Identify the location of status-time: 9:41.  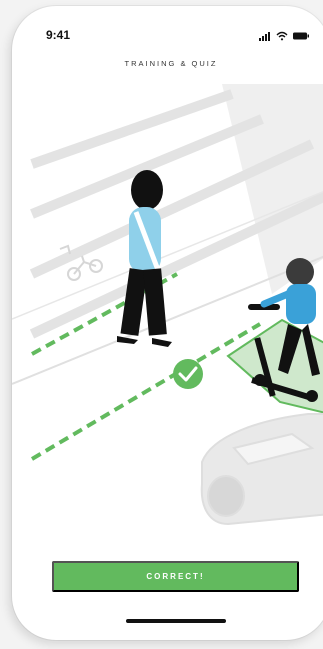
(58, 35).